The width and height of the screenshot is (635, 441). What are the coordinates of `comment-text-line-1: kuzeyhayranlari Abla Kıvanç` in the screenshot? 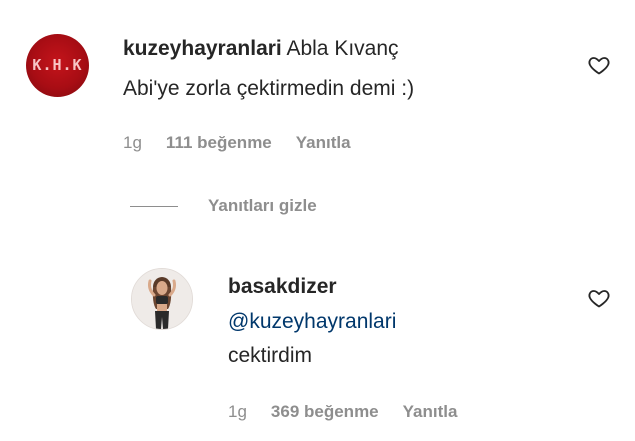 It's located at (261, 49).